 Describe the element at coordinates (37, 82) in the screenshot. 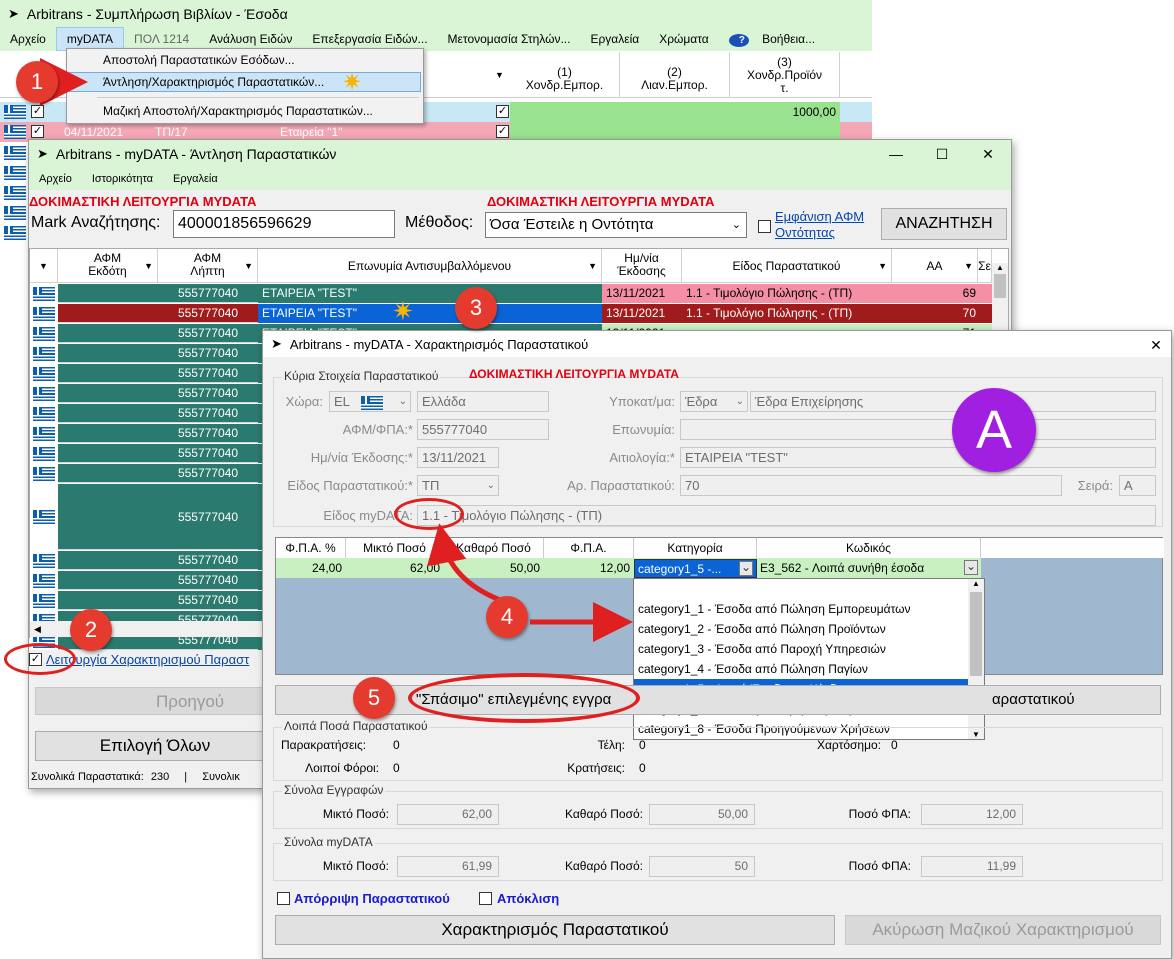

I see `annotation-badge-1: 1` at that location.